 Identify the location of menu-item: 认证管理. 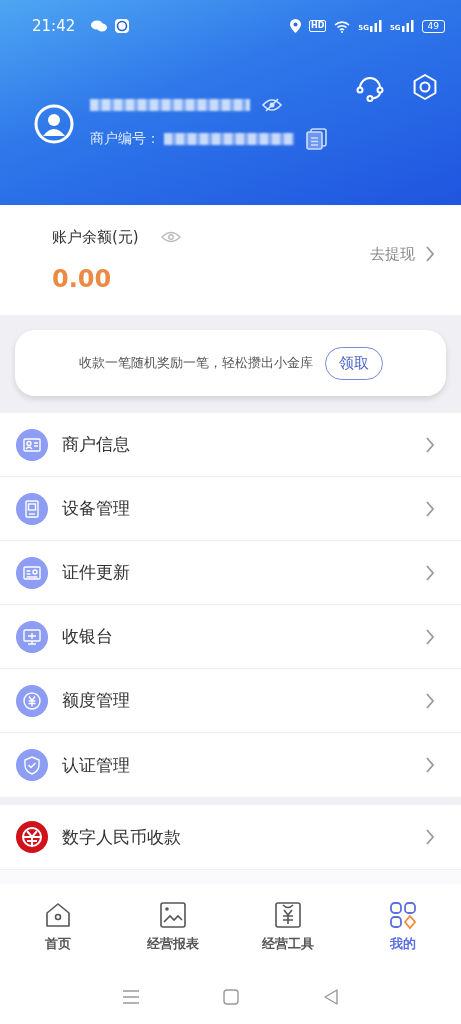
(230, 765).